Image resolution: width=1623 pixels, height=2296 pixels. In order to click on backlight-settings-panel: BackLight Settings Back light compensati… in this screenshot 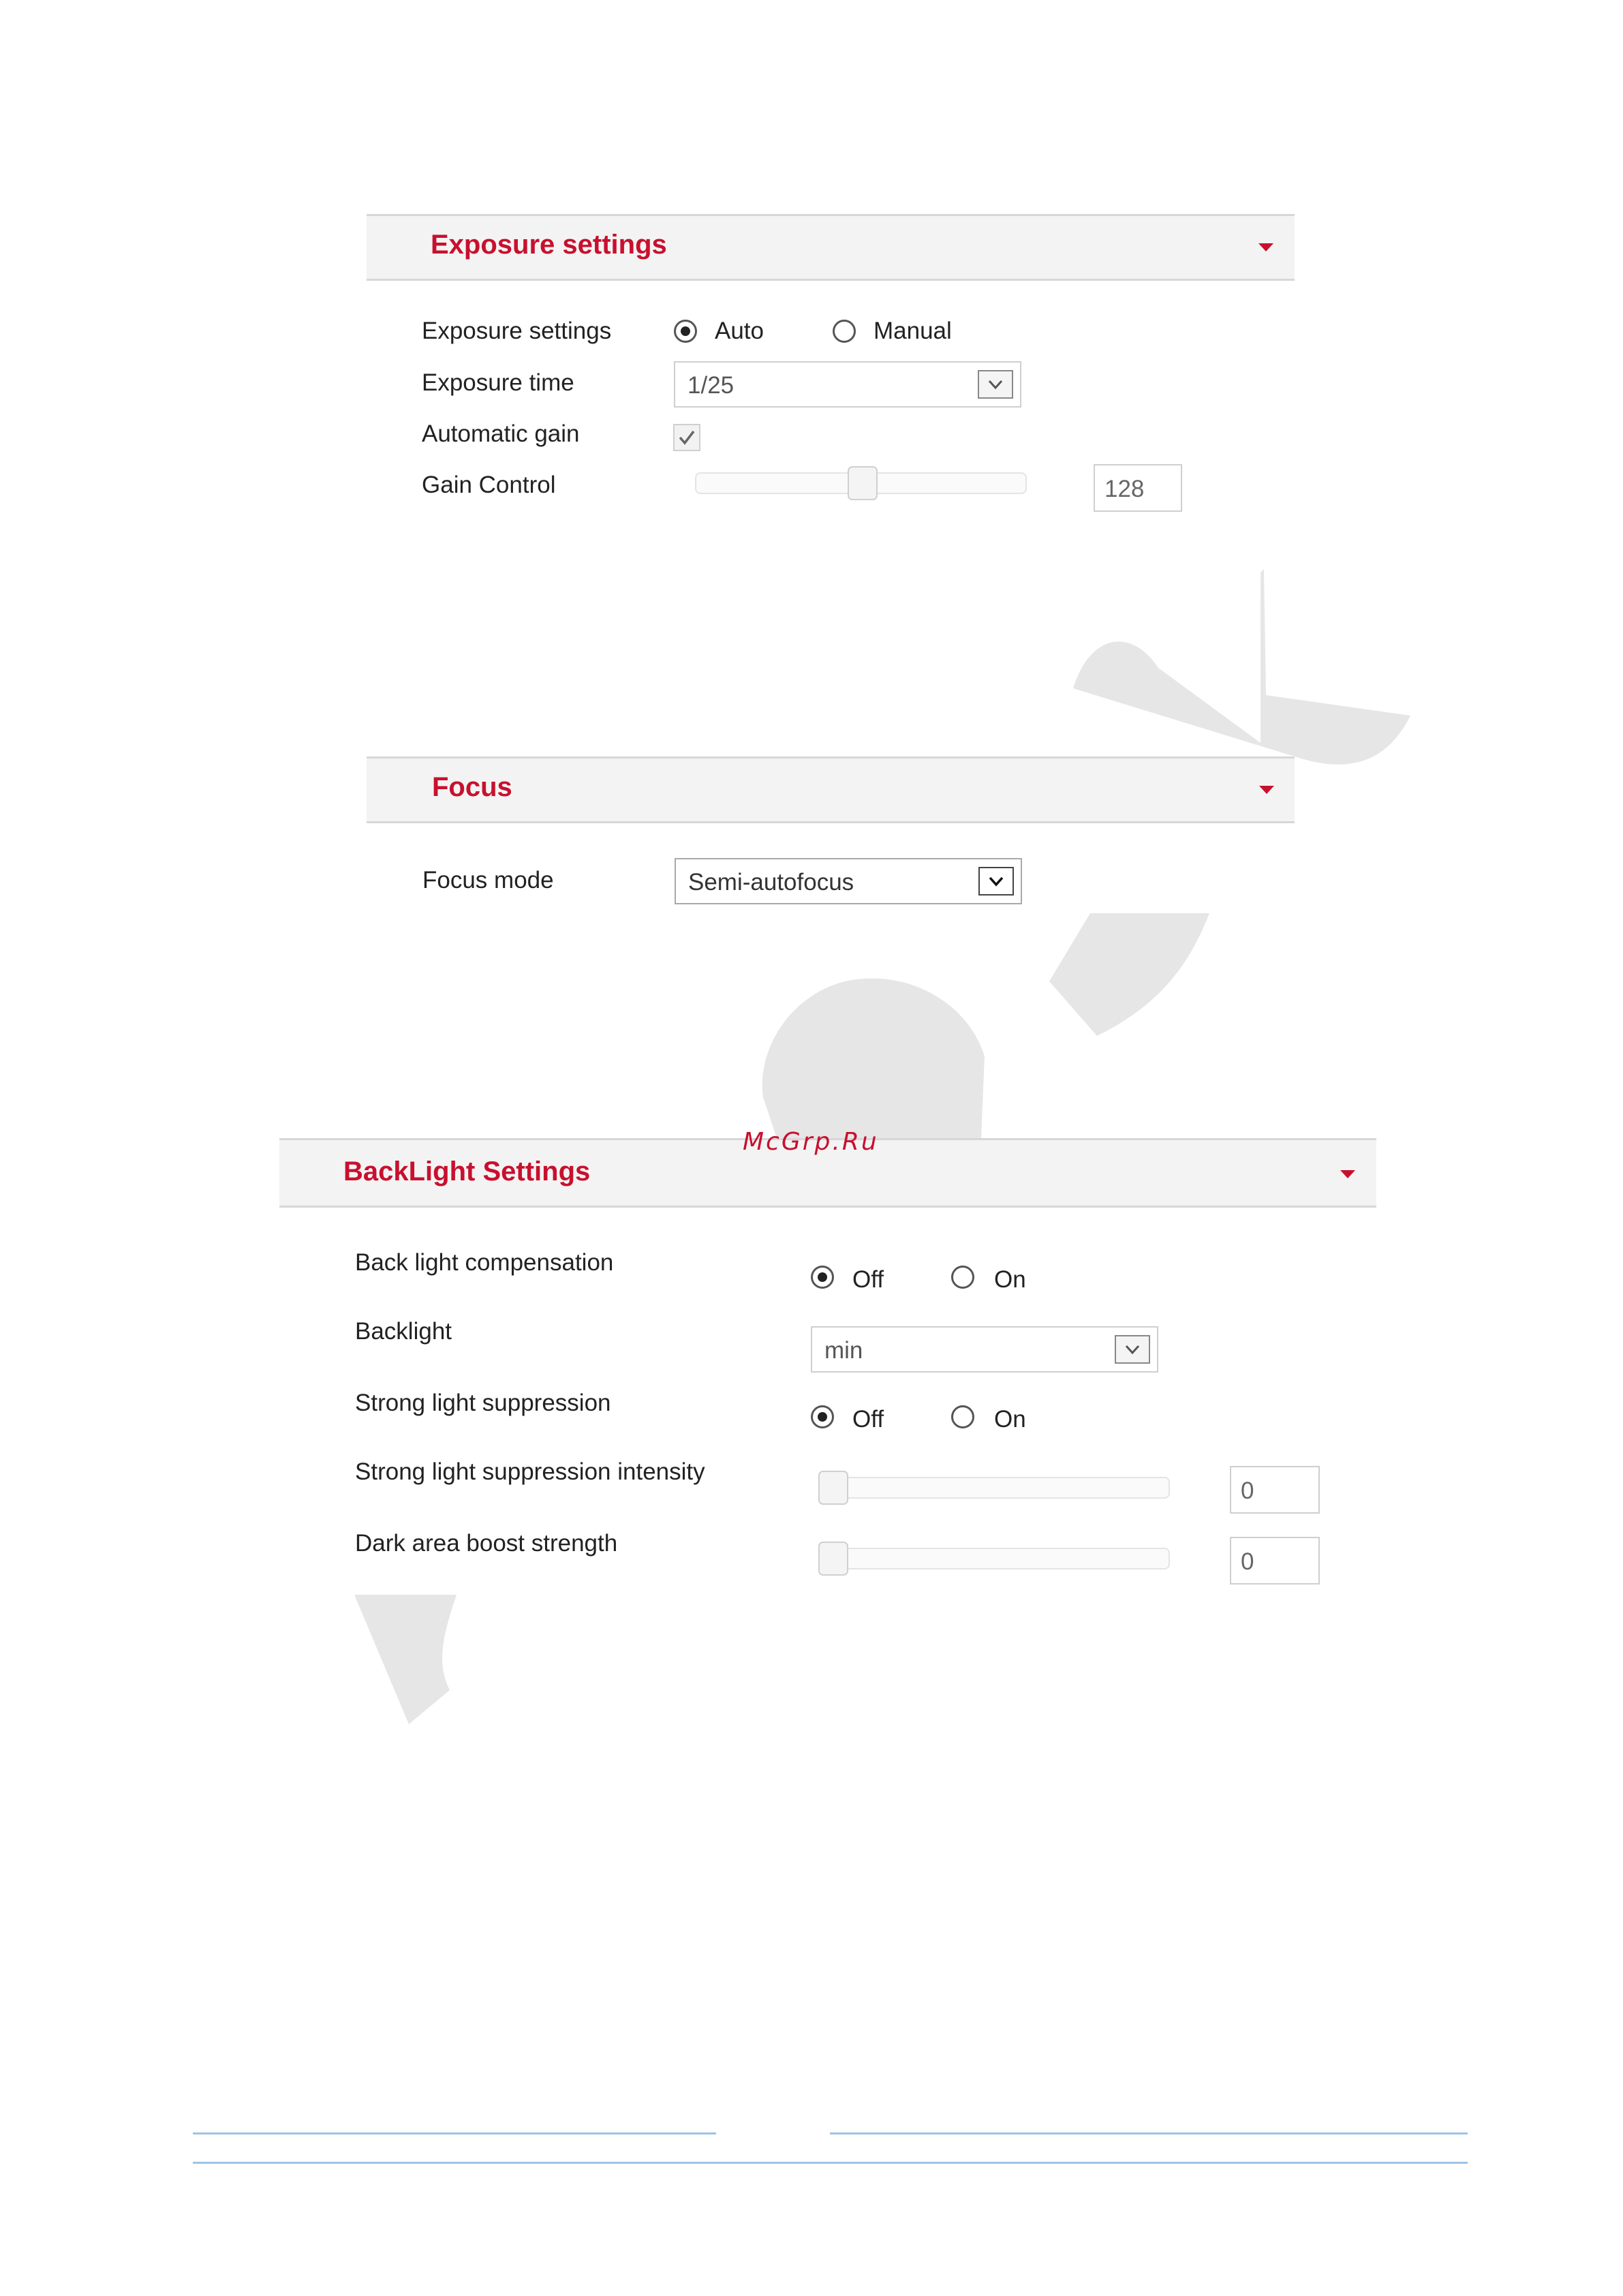, I will do `click(827, 1370)`.